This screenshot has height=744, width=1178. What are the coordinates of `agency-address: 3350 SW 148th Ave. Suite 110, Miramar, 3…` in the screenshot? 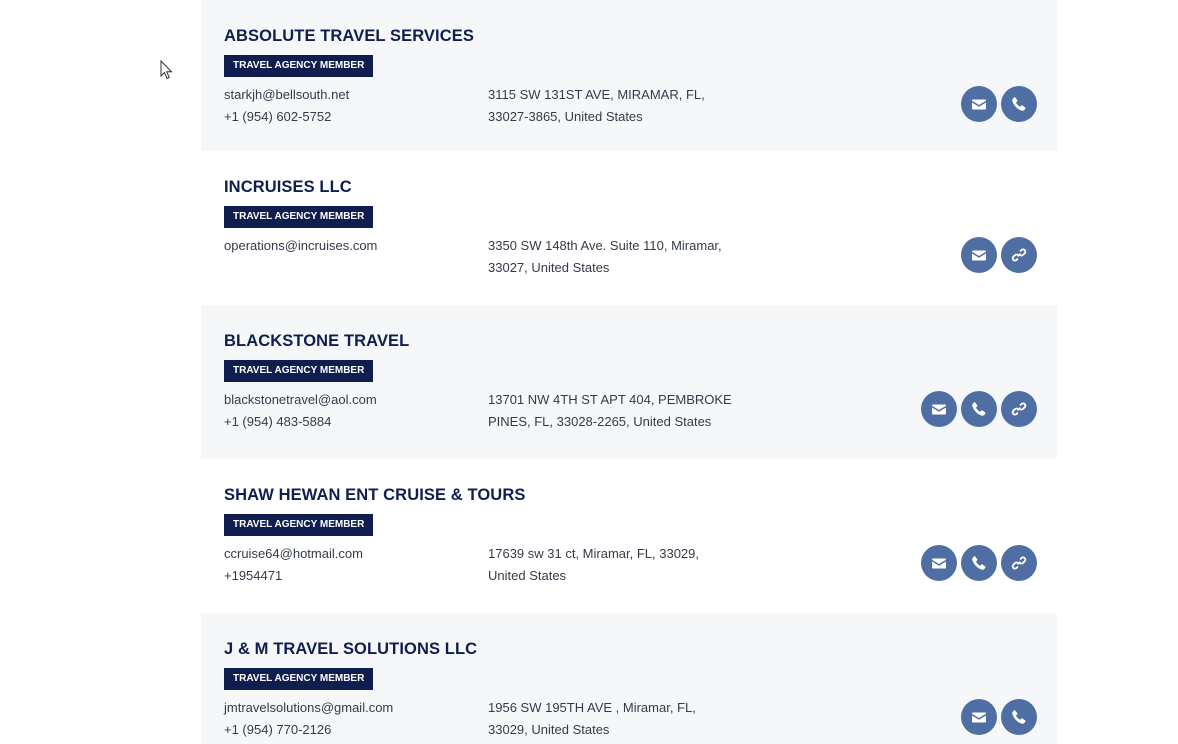 It's located at (625, 257).